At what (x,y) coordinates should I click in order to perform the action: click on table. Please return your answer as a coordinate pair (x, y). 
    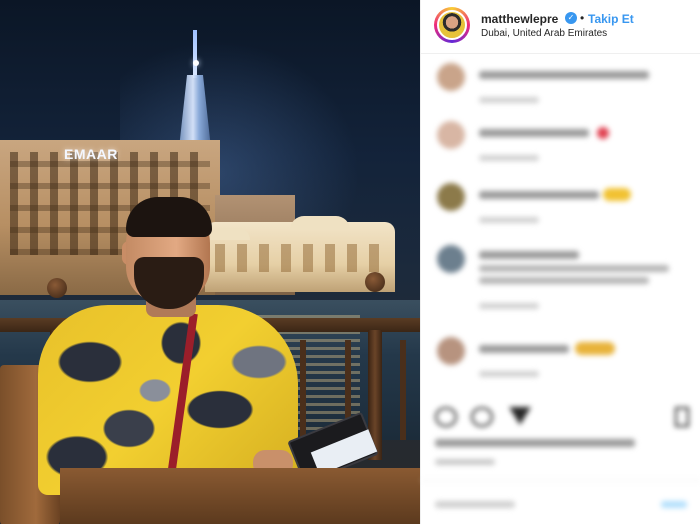
    Looking at the image, I should click on (240, 496).